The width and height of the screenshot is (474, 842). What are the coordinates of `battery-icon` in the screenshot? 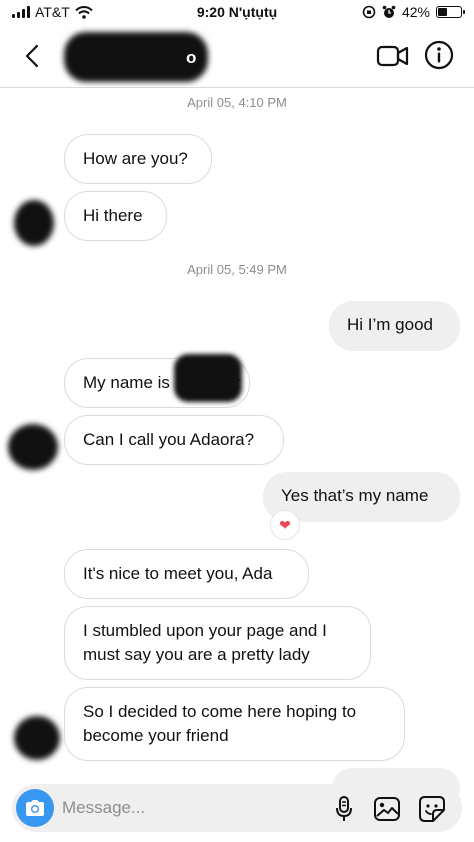 It's located at (450, 12).